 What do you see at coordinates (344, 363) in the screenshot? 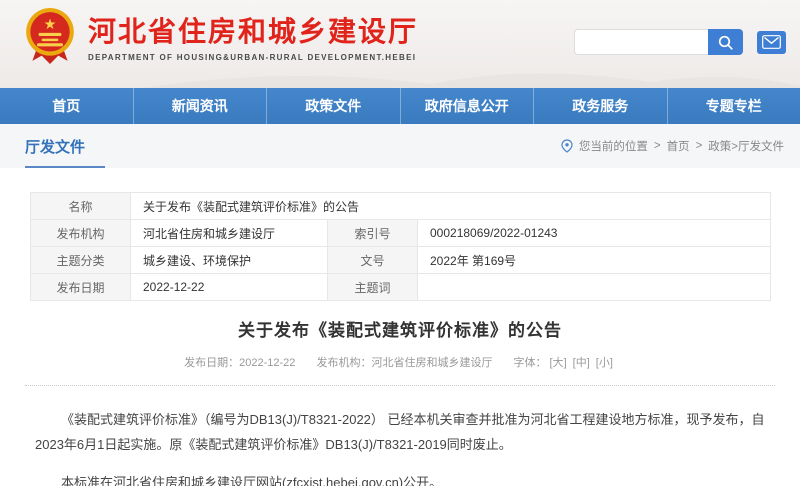
I see `publish-org-label: 发布机构：` at bounding box center [344, 363].